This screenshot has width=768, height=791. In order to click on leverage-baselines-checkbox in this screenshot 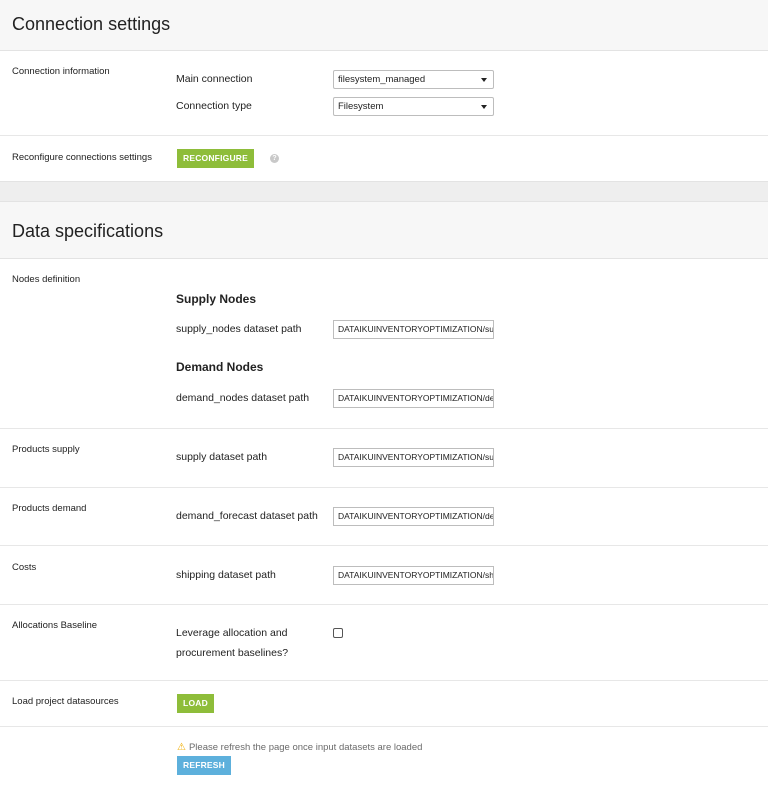, I will do `click(338, 633)`.